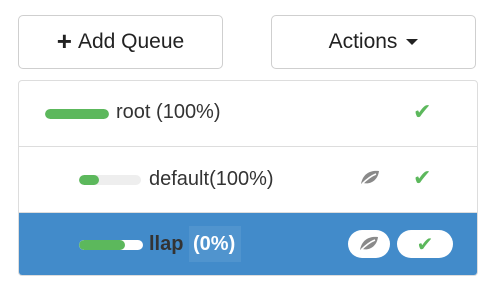 This screenshot has width=482, height=282. I want to click on status-badge: ✔, so click(425, 244).